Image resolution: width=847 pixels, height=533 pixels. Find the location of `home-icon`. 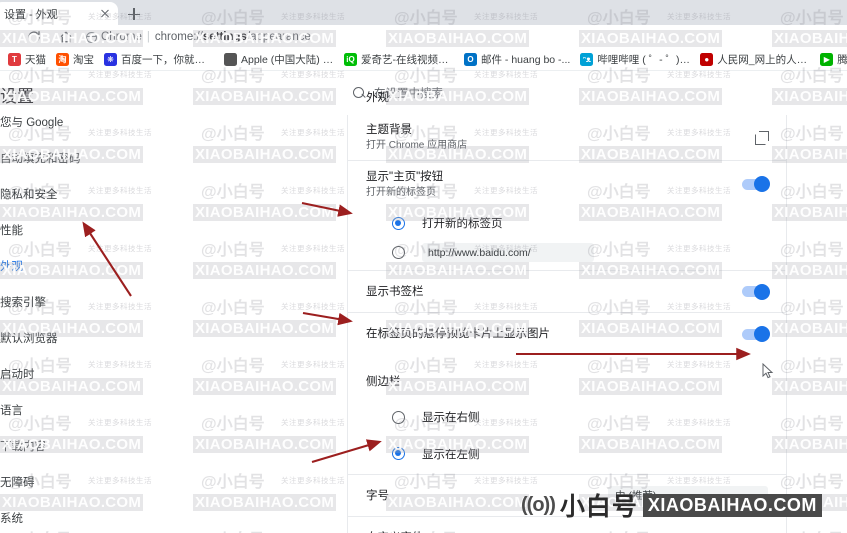

home-icon is located at coordinates (66, 37).